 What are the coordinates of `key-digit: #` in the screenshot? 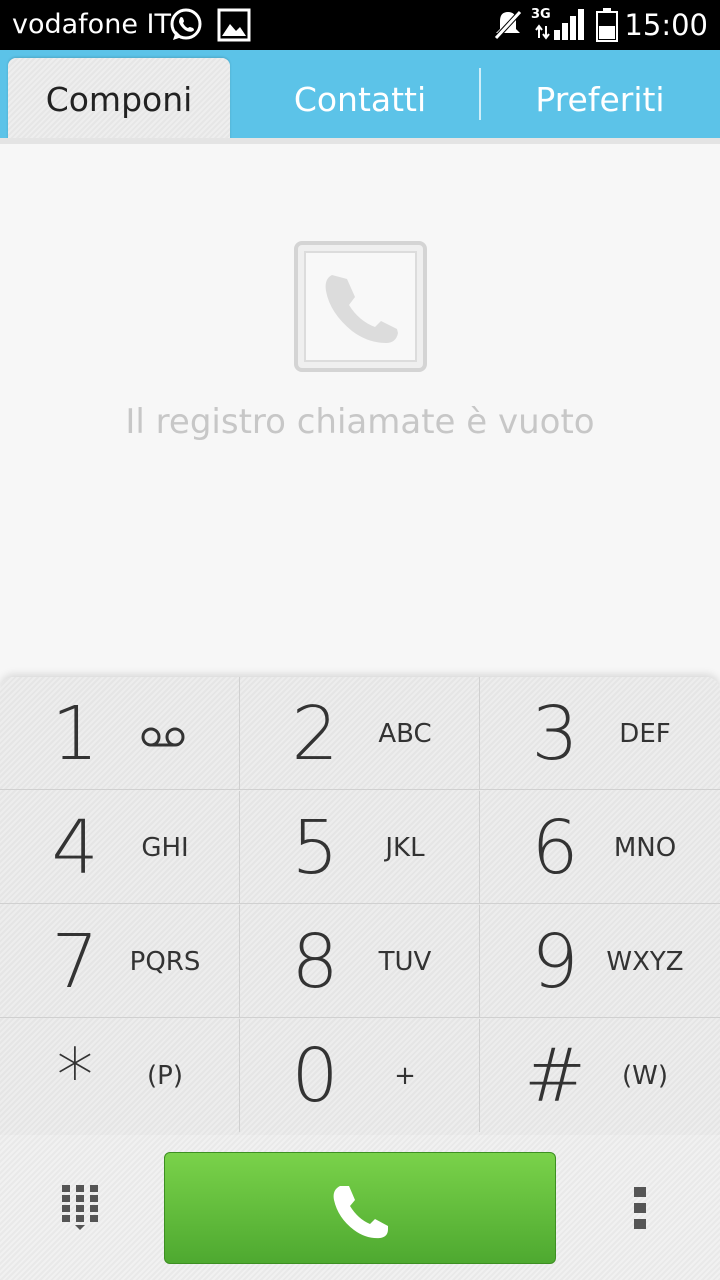 It's located at (554, 1076).